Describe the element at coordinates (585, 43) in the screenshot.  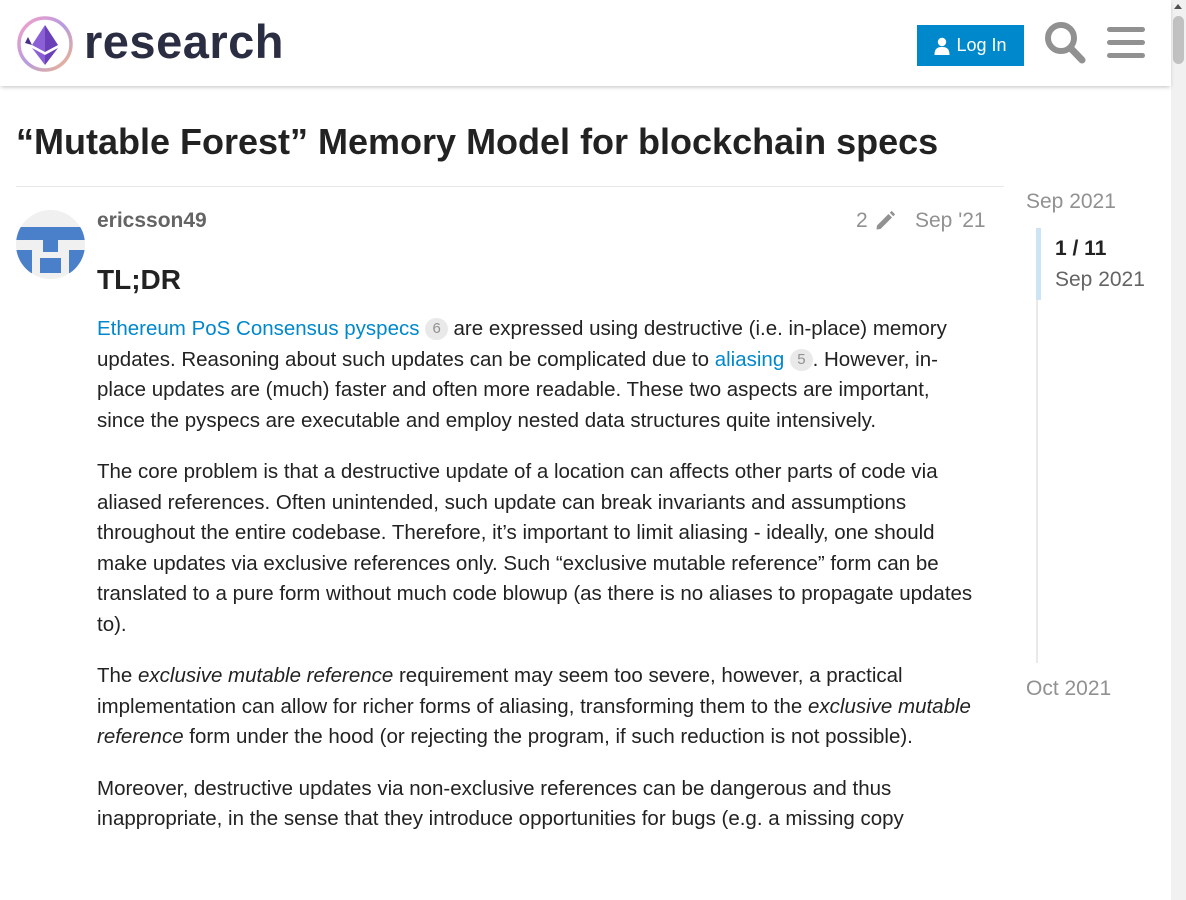
I see `site-header: research Log In` at that location.